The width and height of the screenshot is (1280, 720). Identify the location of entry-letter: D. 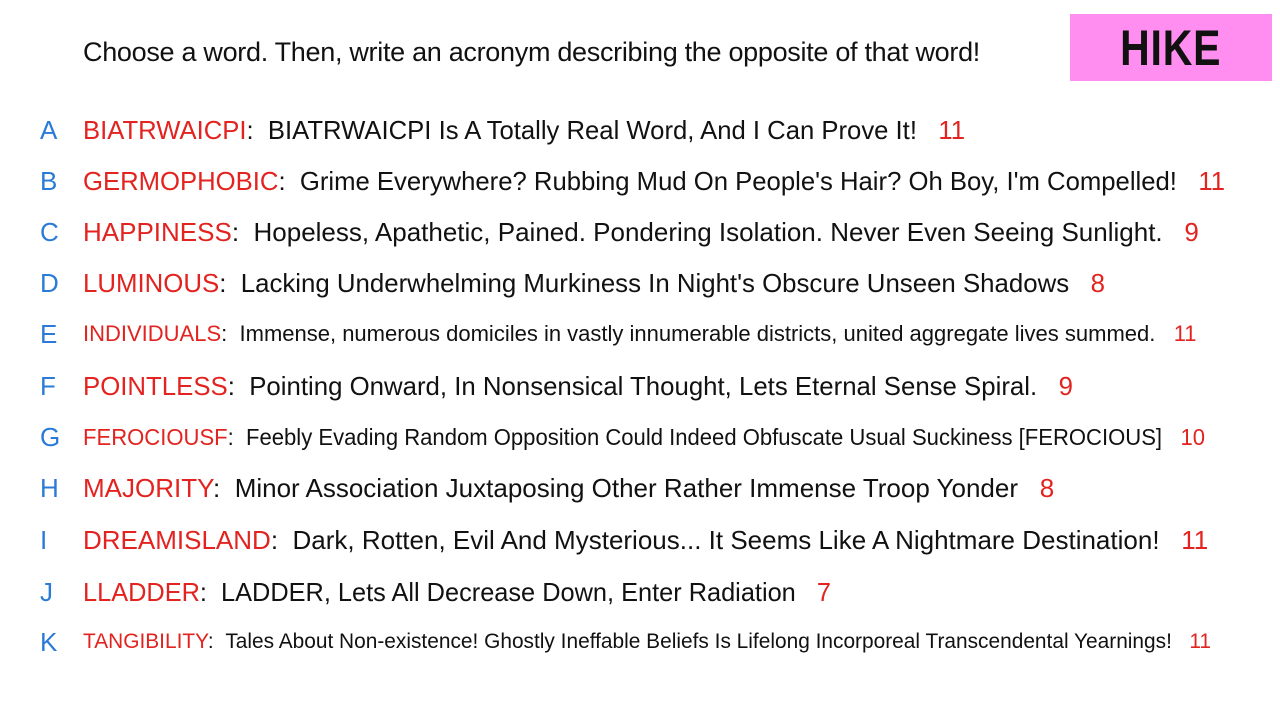
(49, 283).